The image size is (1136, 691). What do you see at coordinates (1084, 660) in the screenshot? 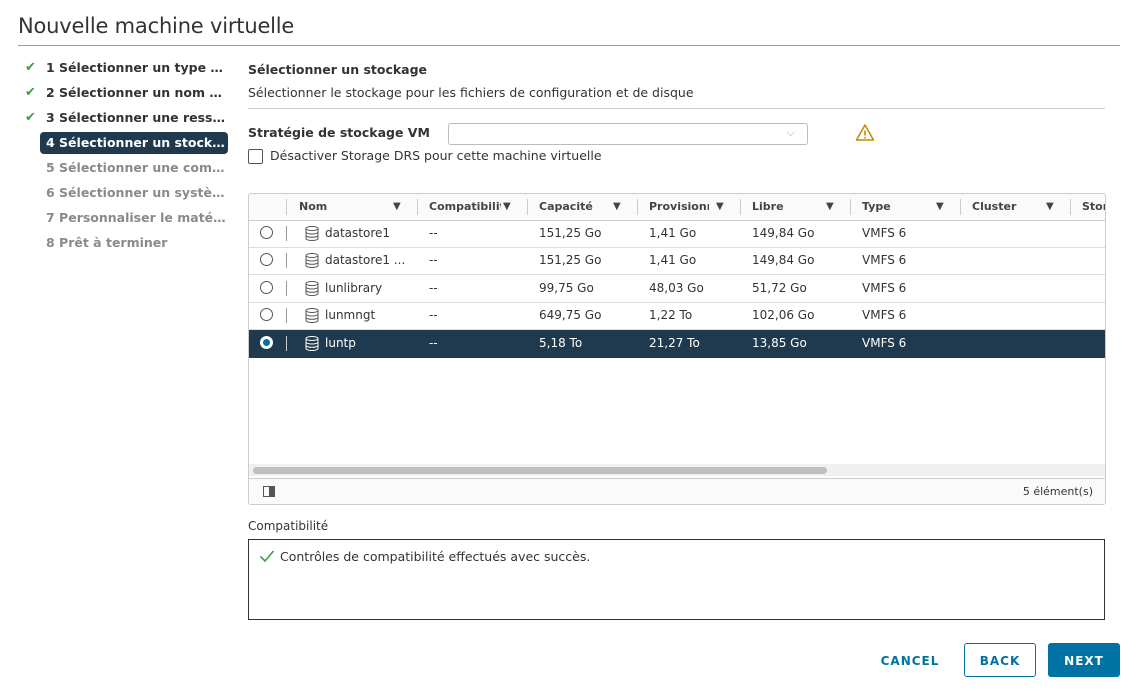
I see `next-button: NEXT` at bounding box center [1084, 660].